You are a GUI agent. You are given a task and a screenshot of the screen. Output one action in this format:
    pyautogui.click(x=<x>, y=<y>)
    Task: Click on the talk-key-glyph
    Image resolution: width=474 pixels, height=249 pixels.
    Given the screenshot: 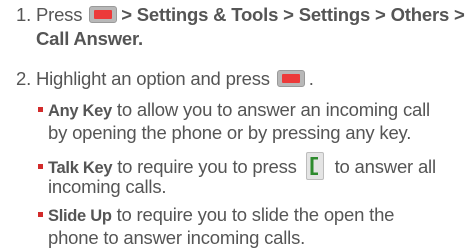 What is the action you would take?
    pyautogui.click(x=314, y=166)
    